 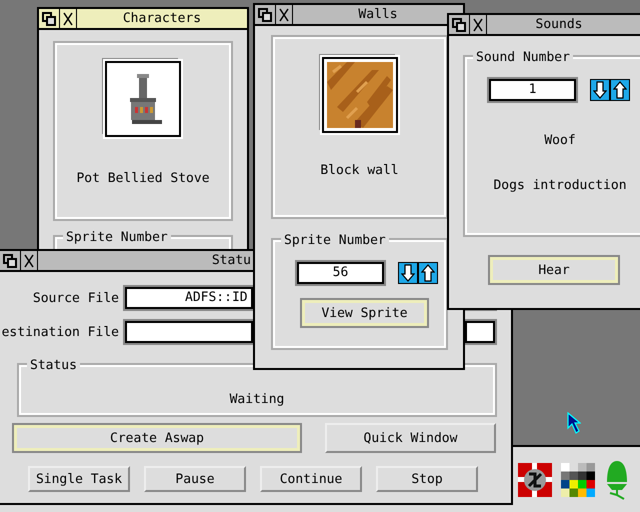 What do you see at coordinates (257, 399) in the screenshot?
I see `status-text: Waiting` at bounding box center [257, 399].